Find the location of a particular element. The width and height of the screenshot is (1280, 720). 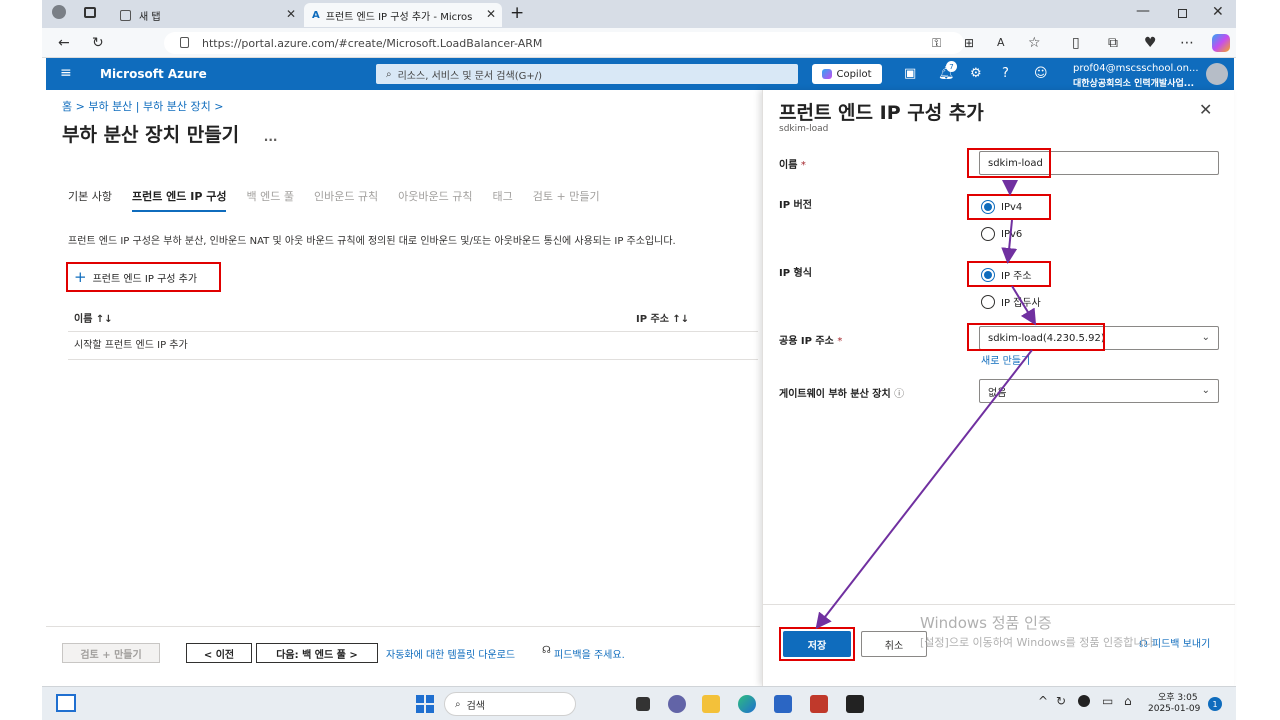

azure-brand: Microsoft Azure is located at coordinates (153, 74).